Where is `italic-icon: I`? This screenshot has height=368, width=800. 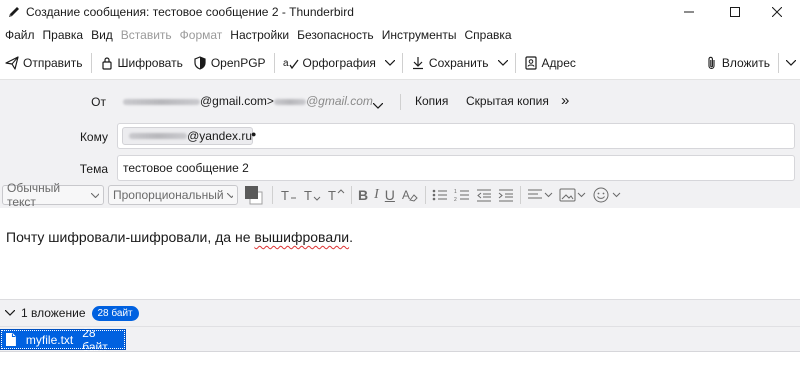
italic-icon: I is located at coordinates (376, 194).